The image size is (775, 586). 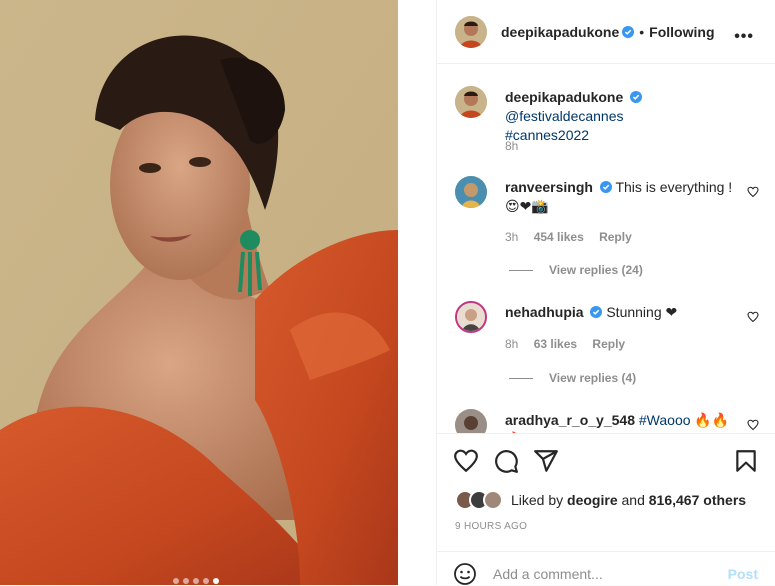 I want to click on likes-summary: Liked by deogire and 816,467 others, so click(x=600, y=500).